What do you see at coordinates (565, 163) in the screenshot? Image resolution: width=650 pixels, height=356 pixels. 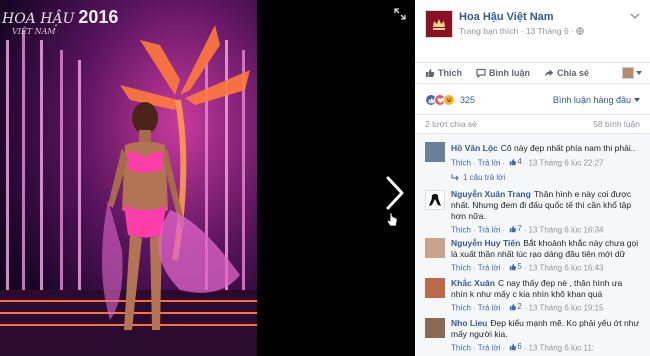 I see `comment-date: 13 Tháng 6 lúc 22:27` at bounding box center [565, 163].